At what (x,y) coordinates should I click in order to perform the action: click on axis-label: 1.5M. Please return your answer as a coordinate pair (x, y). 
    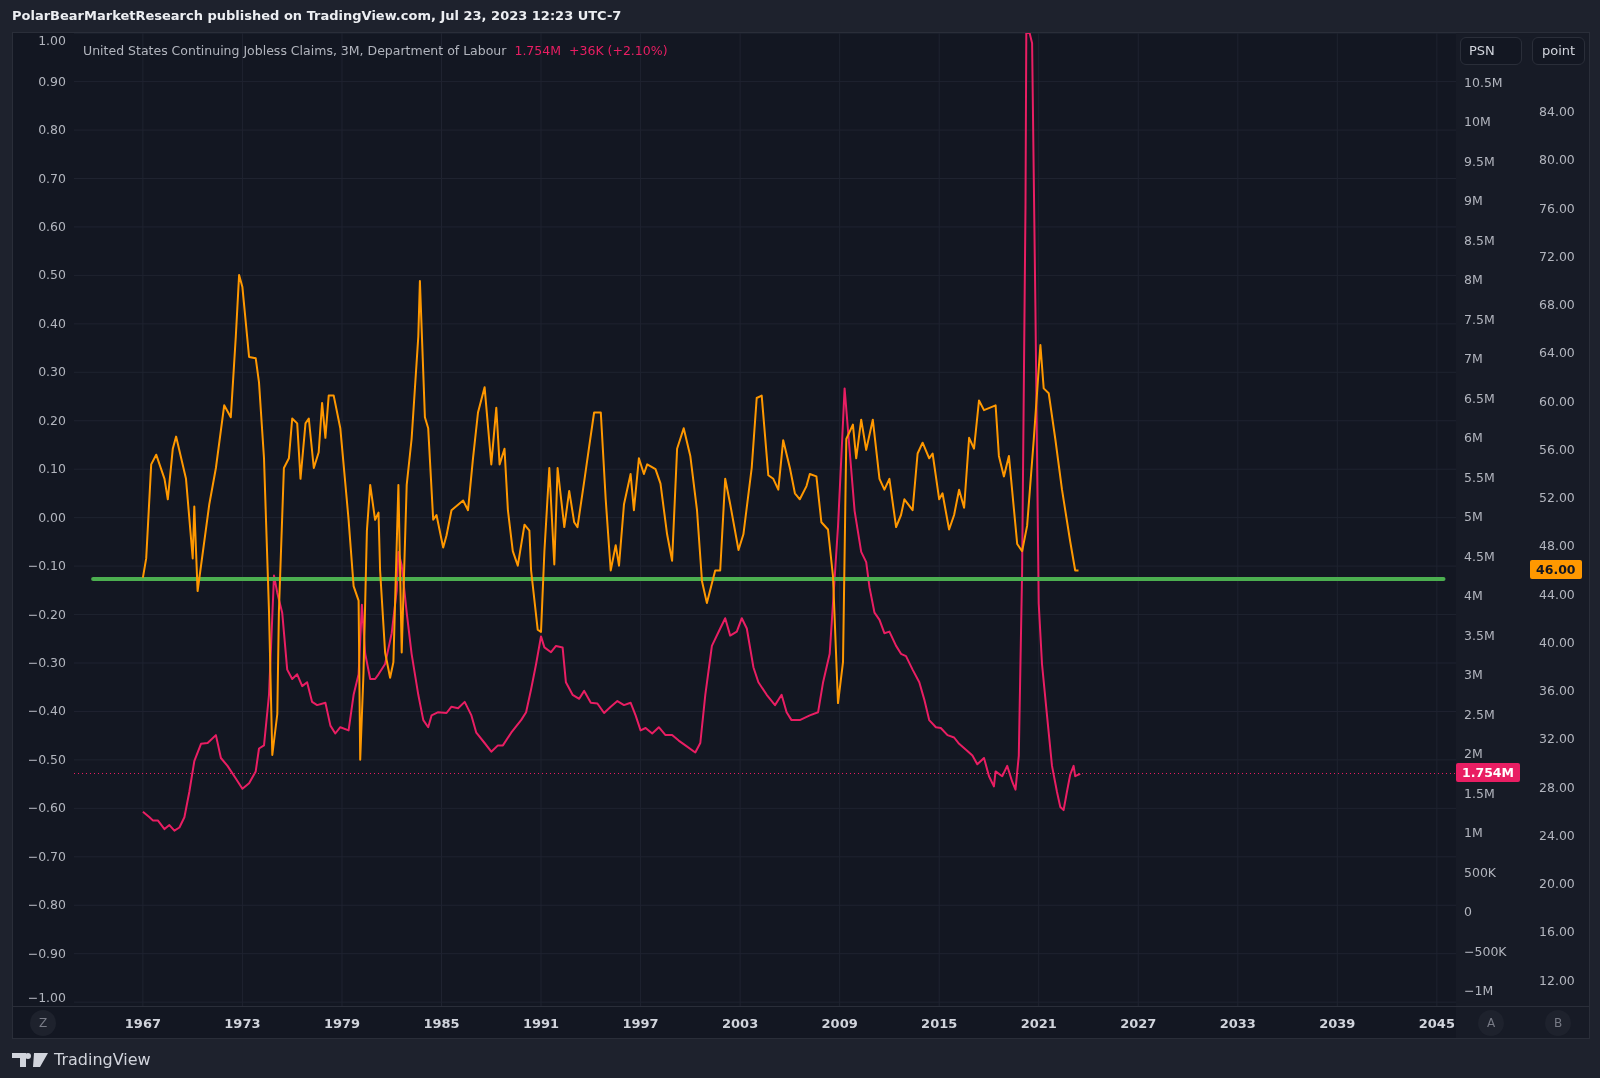
    Looking at the image, I should click on (1479, 793).